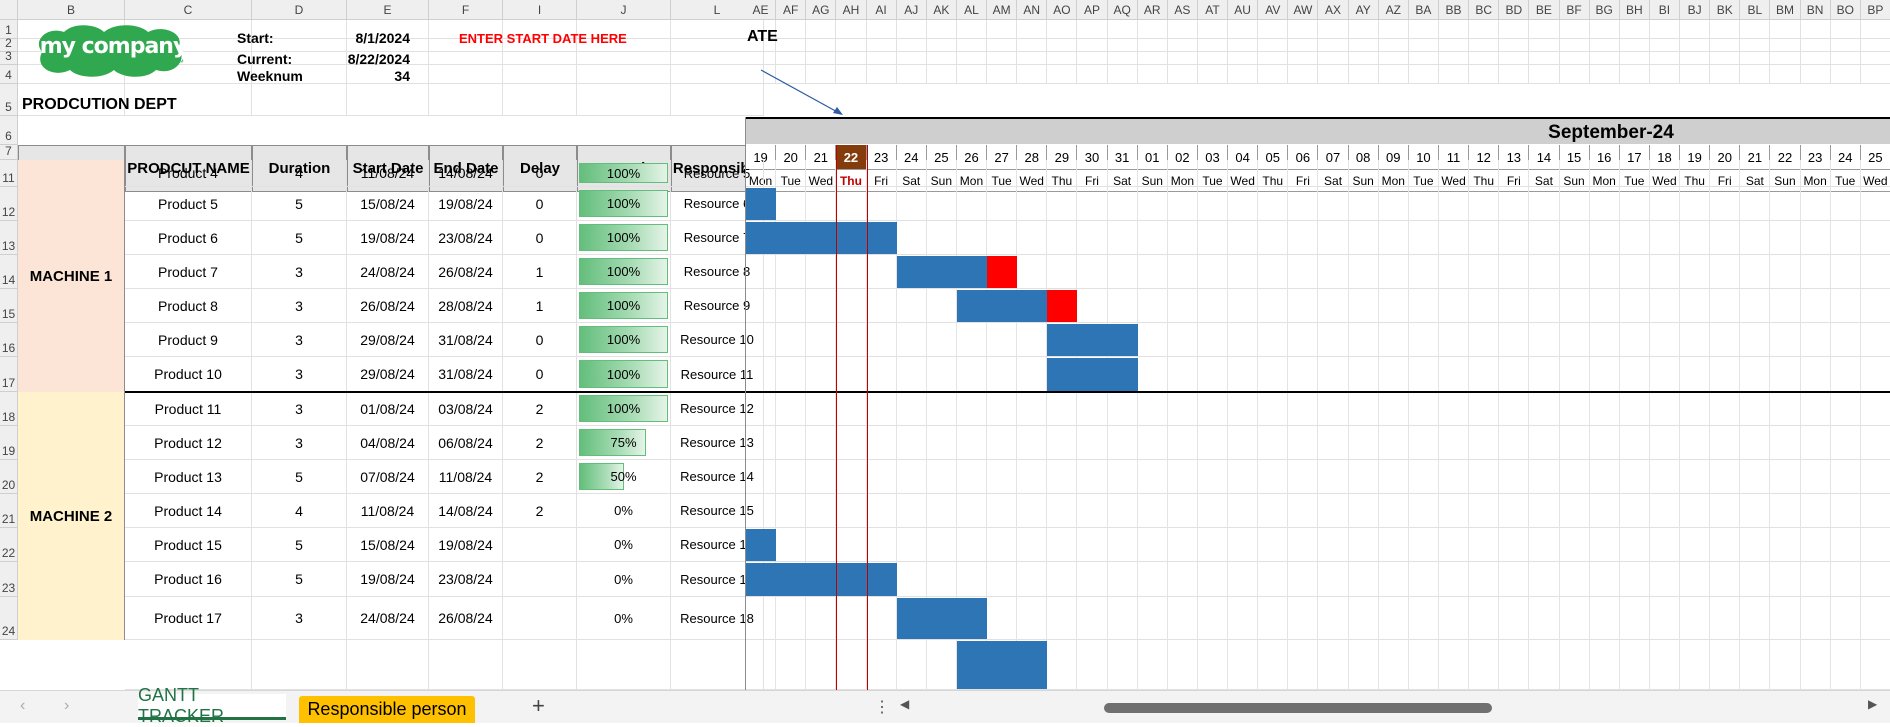  What do you see at coordinates (624, 10) in the screenshot?
I see `column-header: J` at bounding box center [624, 10].